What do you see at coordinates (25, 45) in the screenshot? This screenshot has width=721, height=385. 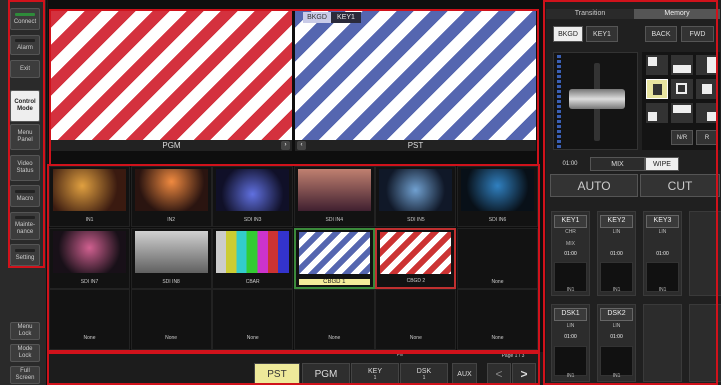 I see `alarm-button: Alarm` at bounding box center [25, 45].